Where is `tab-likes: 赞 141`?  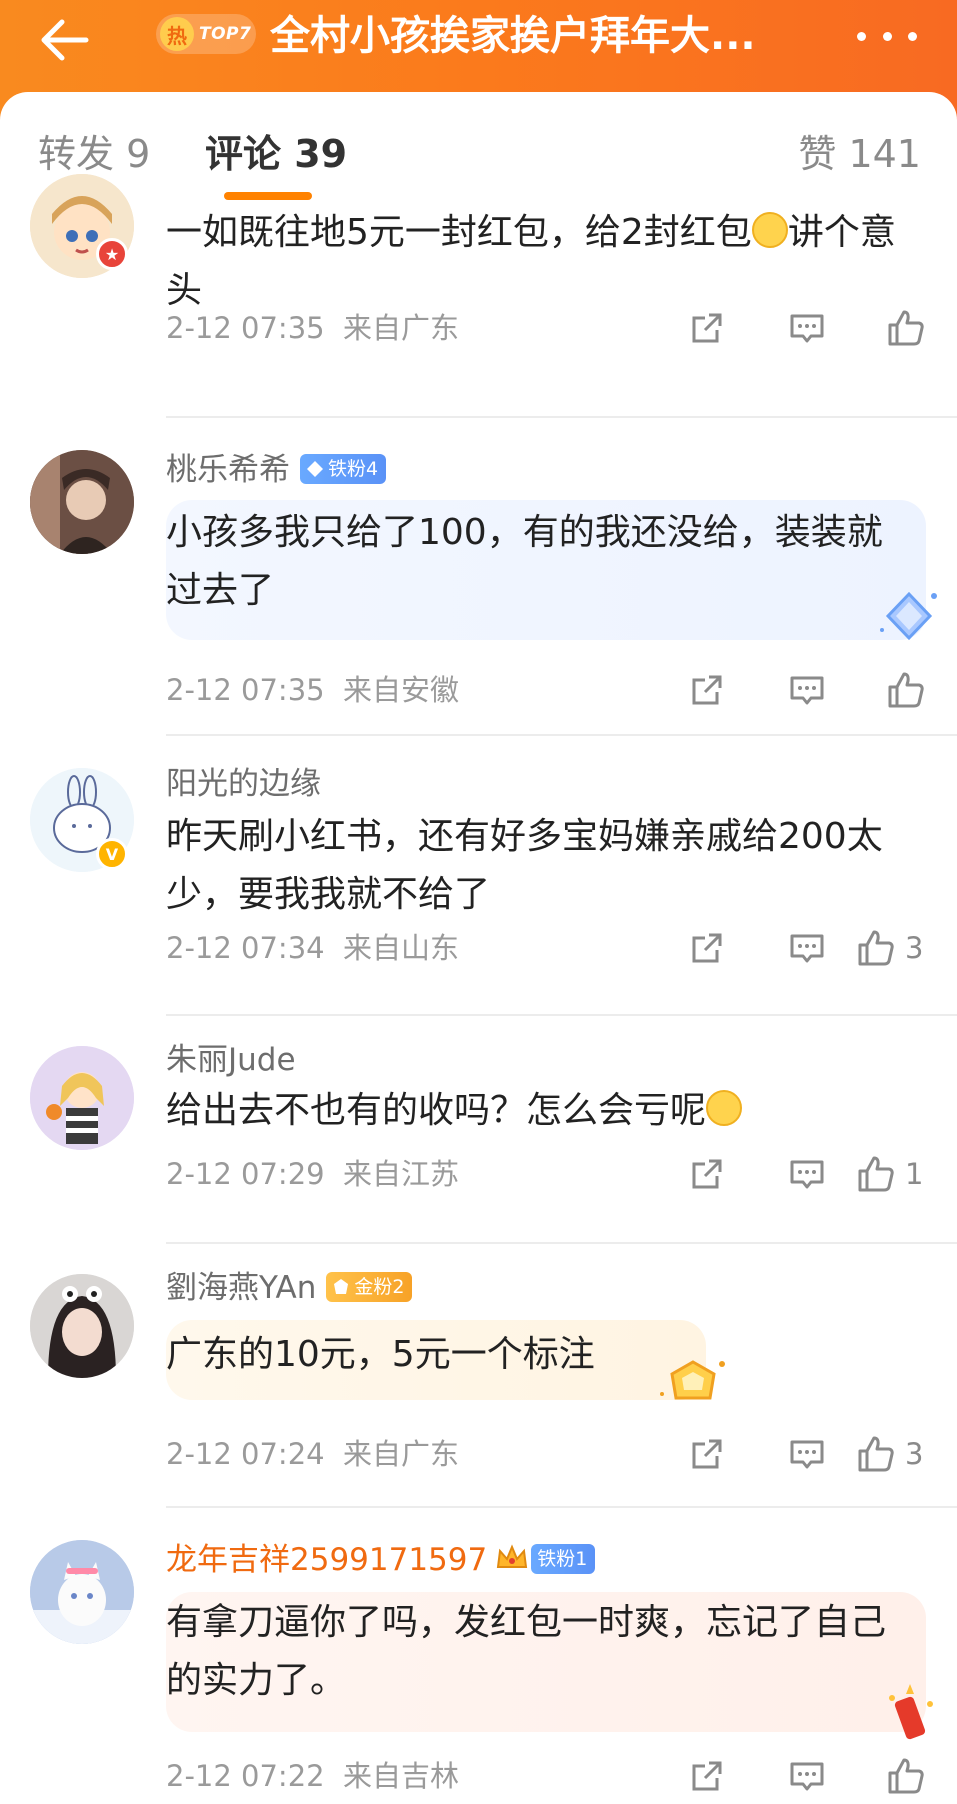 tab-likes: 赞 141 is located at coordinates (859, 154).